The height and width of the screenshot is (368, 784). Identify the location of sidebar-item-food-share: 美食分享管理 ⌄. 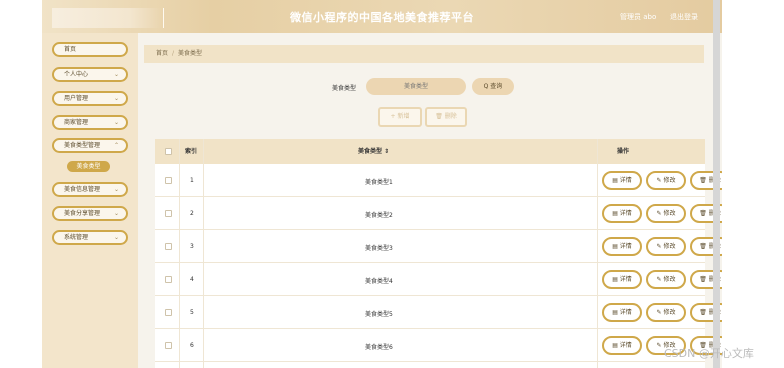
(90, 213).